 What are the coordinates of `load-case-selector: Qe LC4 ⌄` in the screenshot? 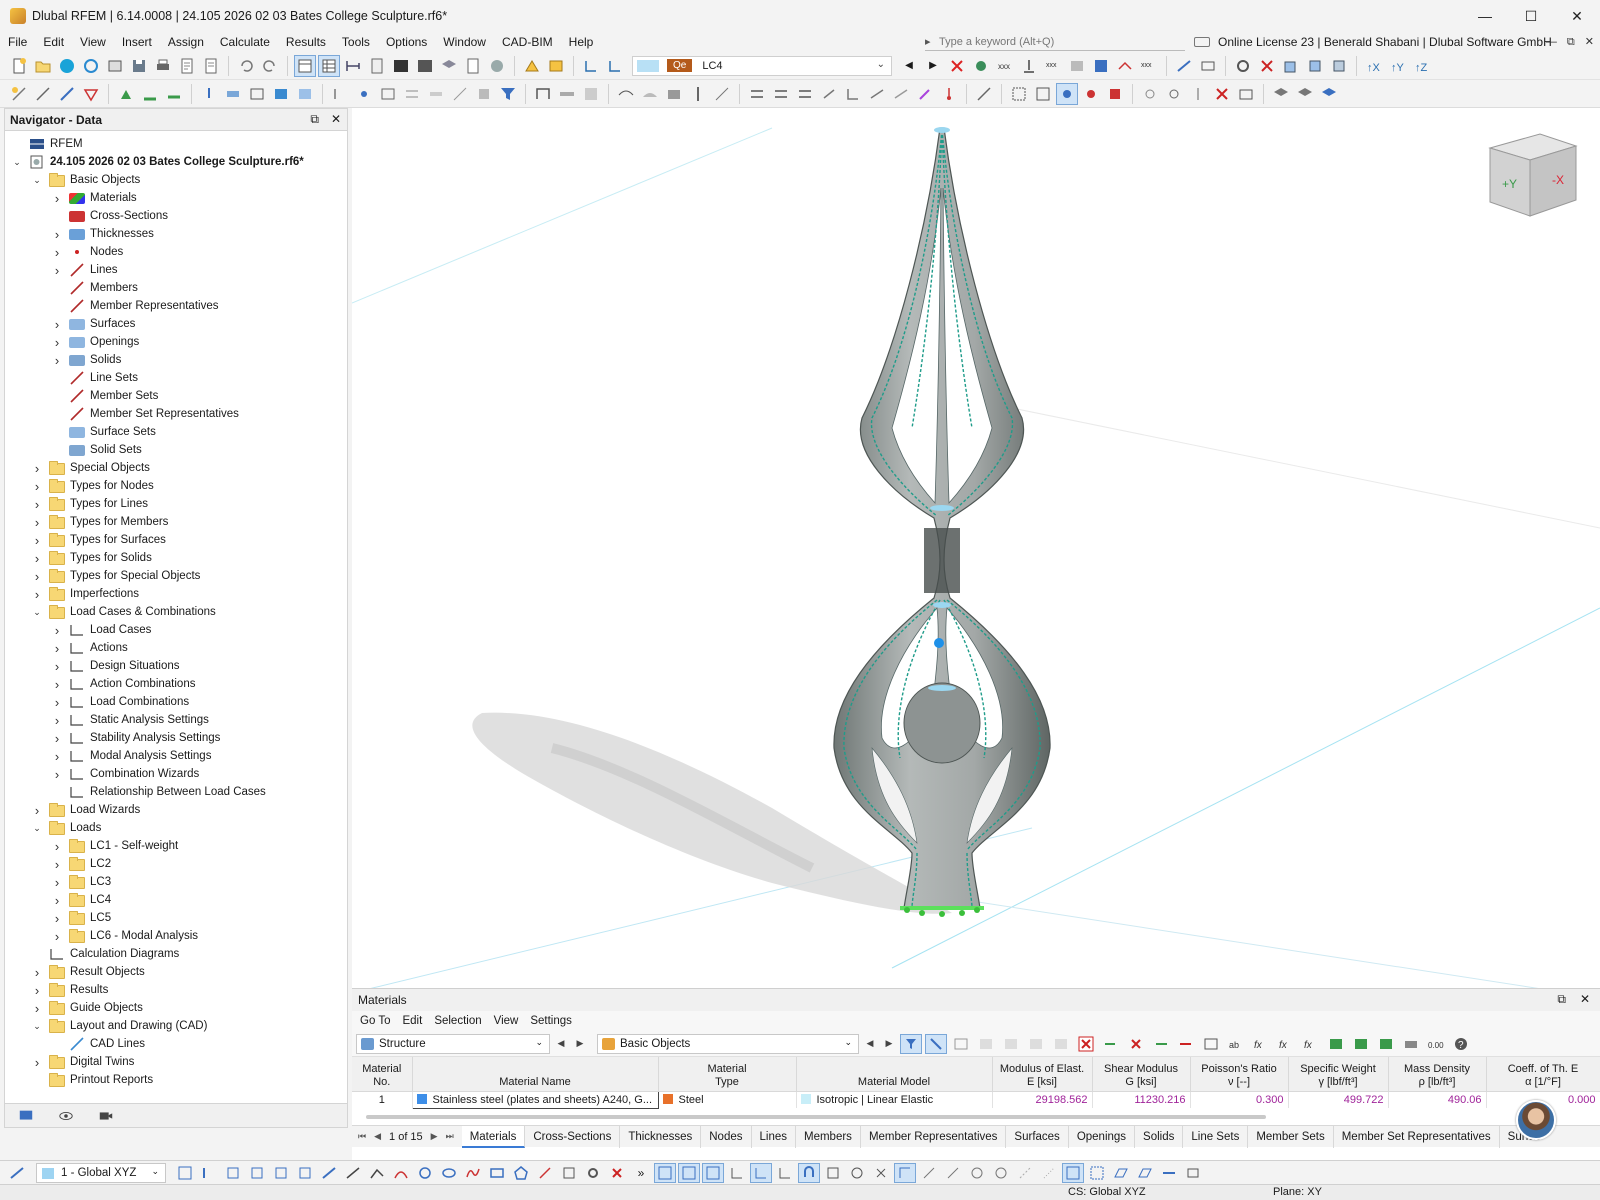 It's located at (762, 65).